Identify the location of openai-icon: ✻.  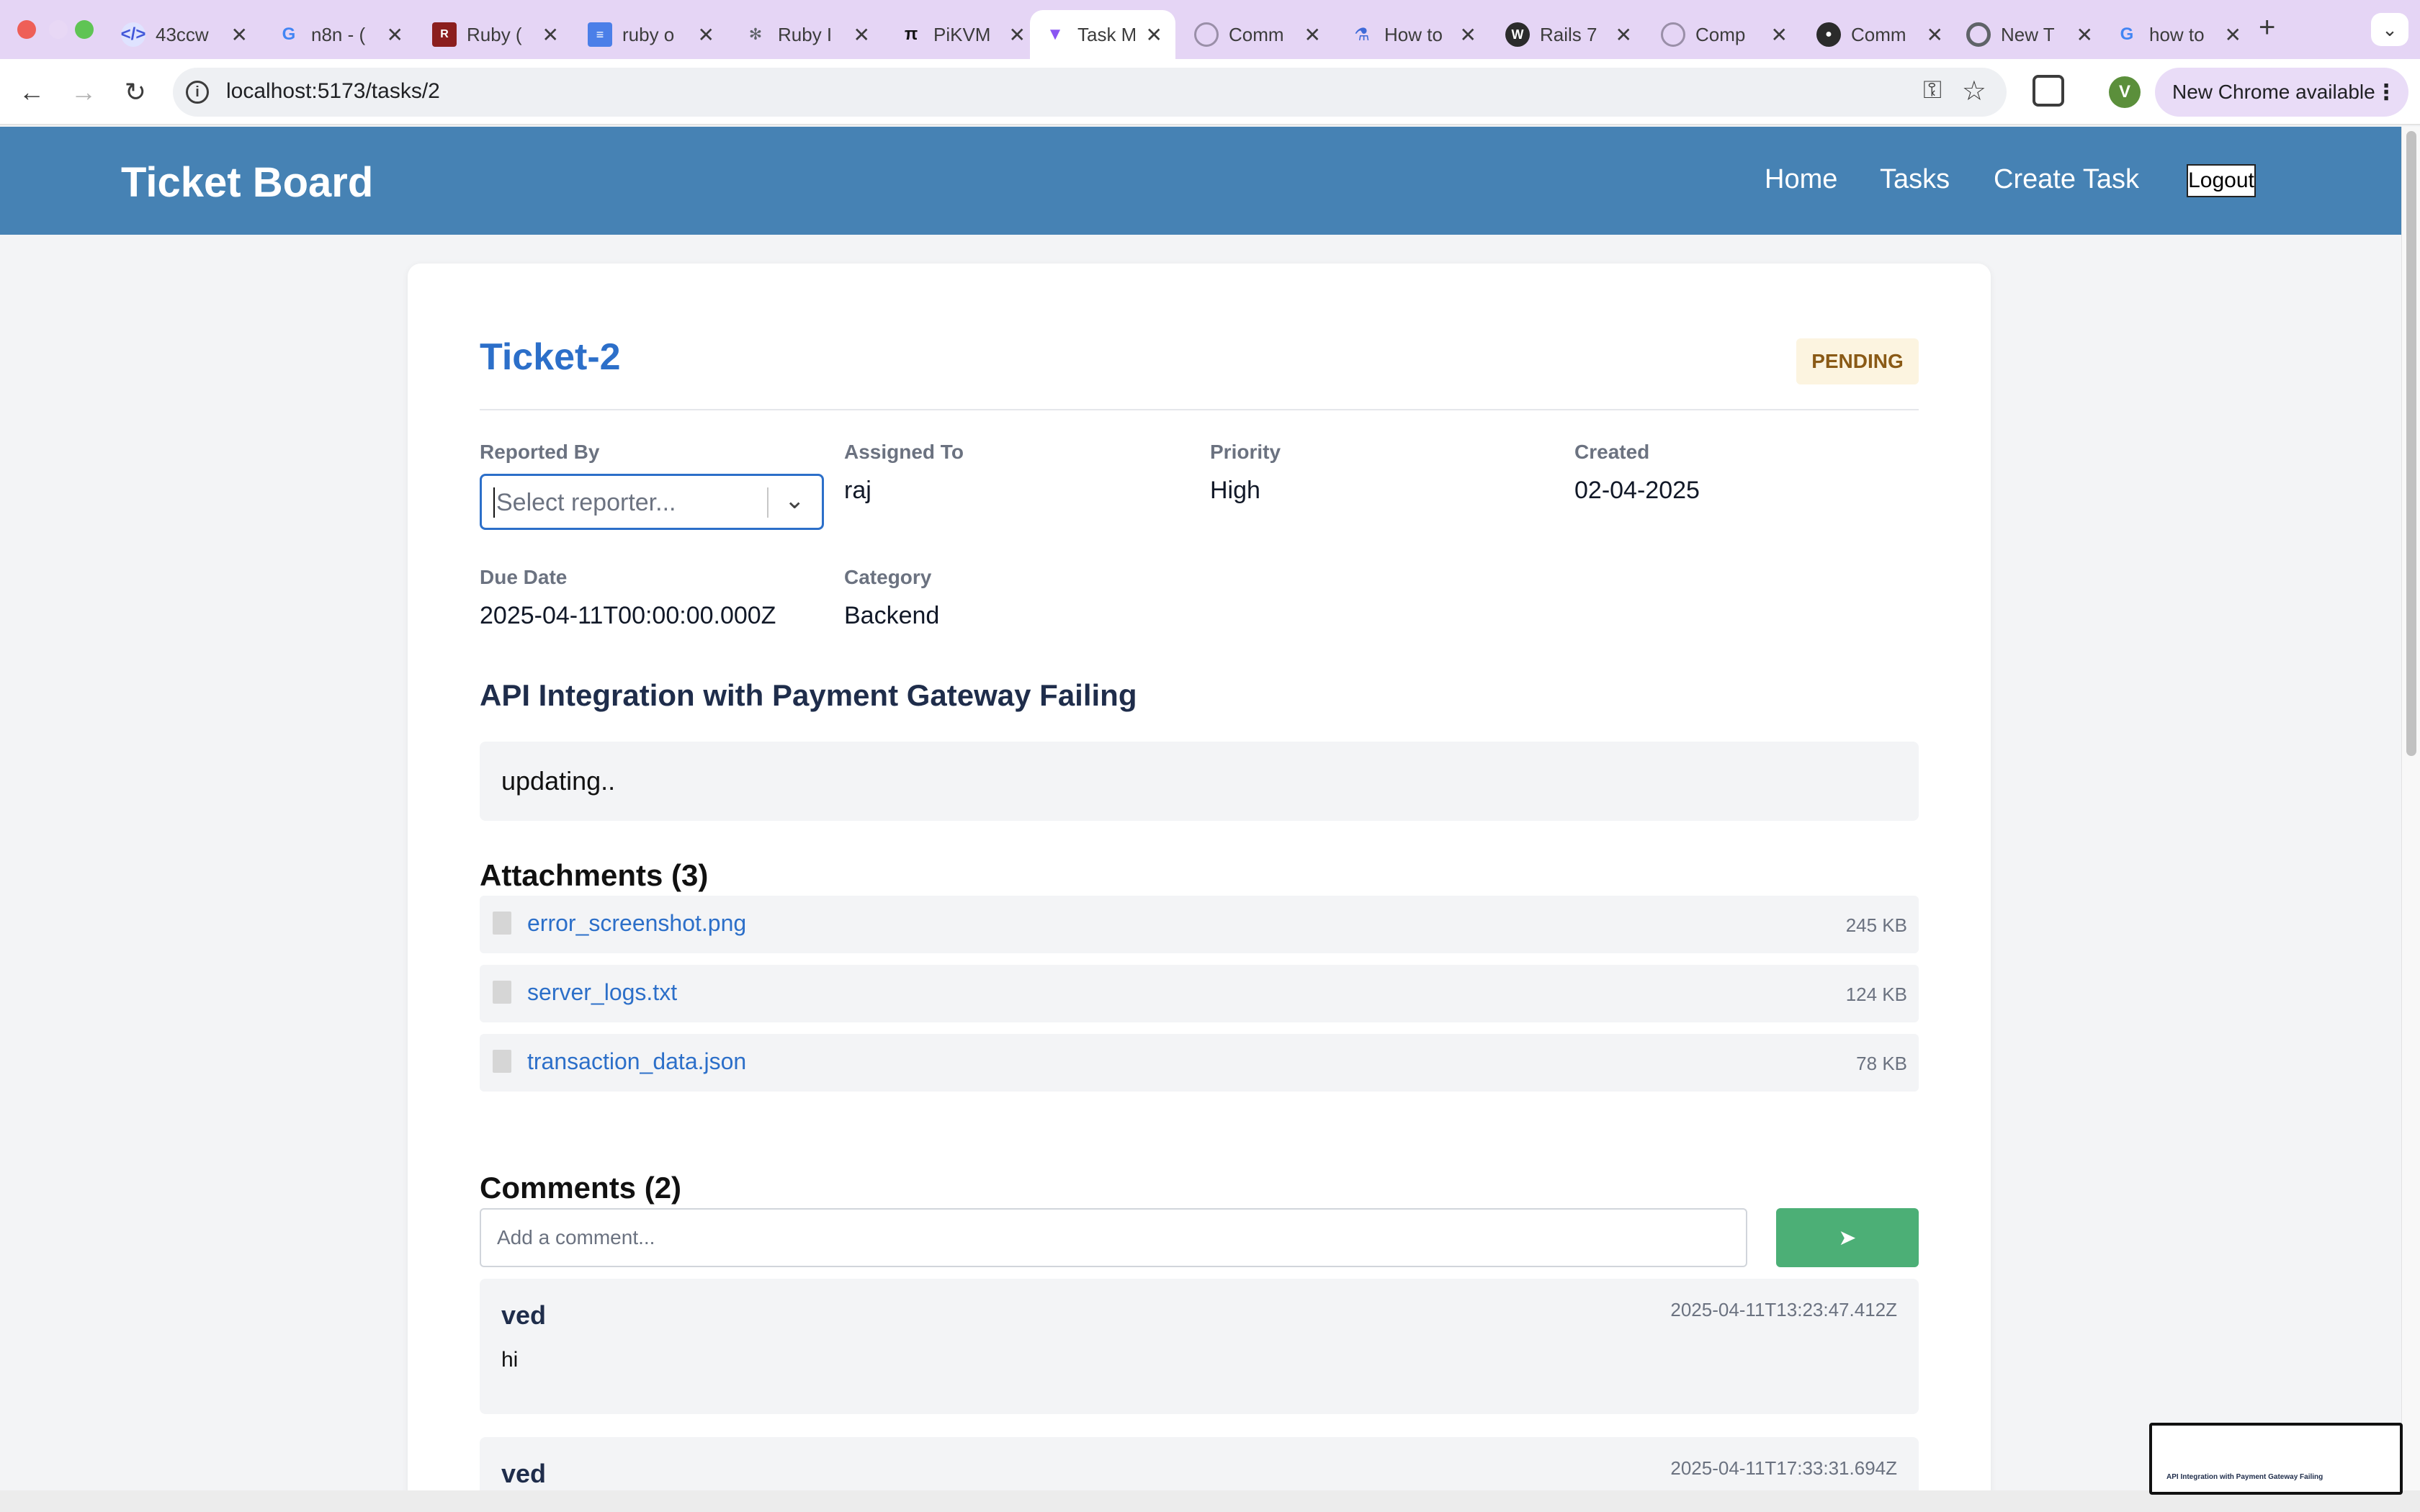
(756, 34).